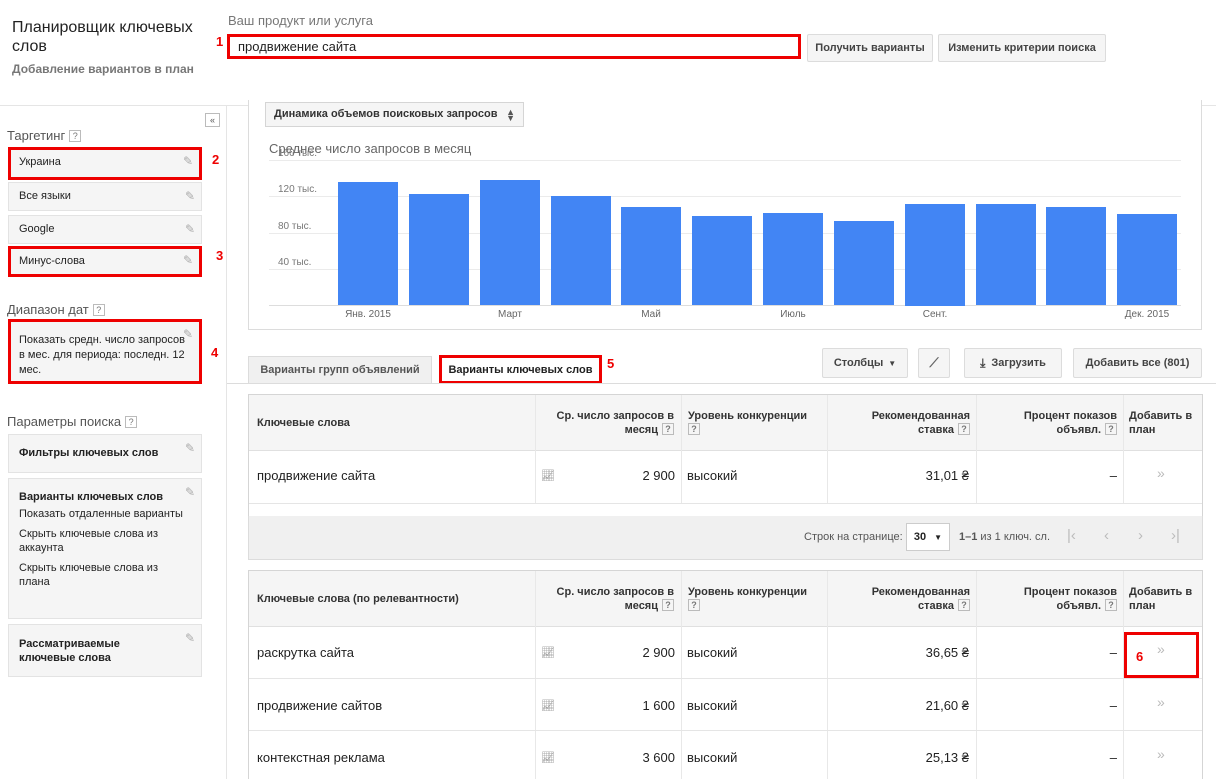 Image resolution: width=1216 pixels, height=779 pixels. I want to click on app-title: Планировщик ключевых слов, so click(102, 37).